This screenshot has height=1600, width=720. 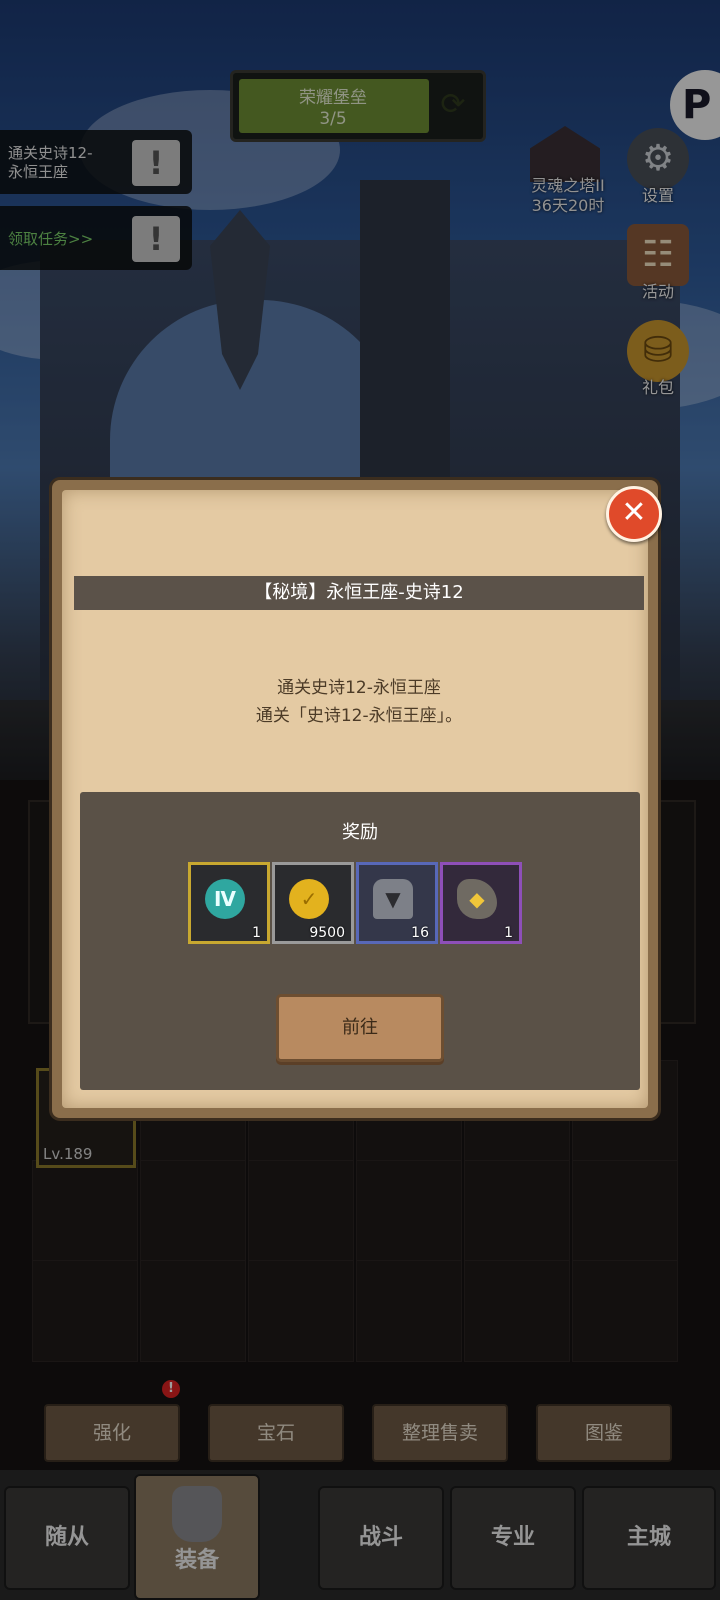 I want to click on gold-coin-icon: ✓, so click(x=309, y=899).